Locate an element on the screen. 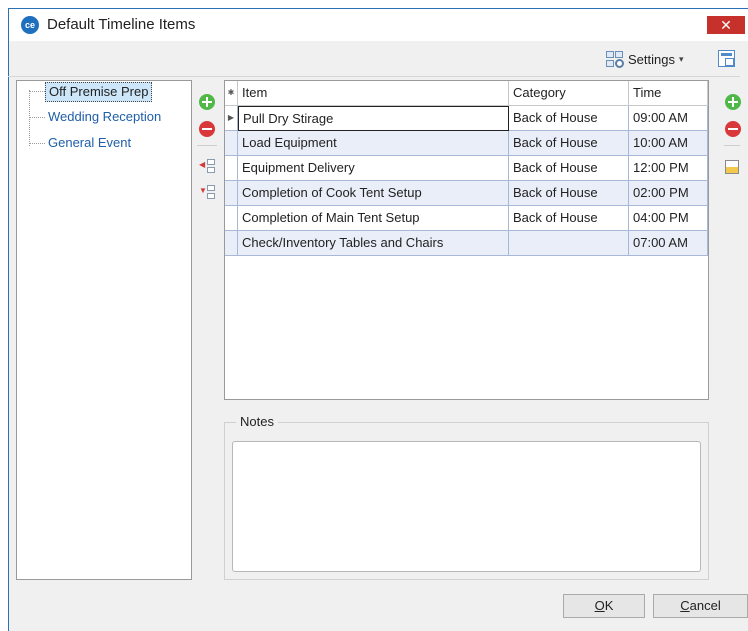  settings-label: Settings is located at coordinates (651, 59).